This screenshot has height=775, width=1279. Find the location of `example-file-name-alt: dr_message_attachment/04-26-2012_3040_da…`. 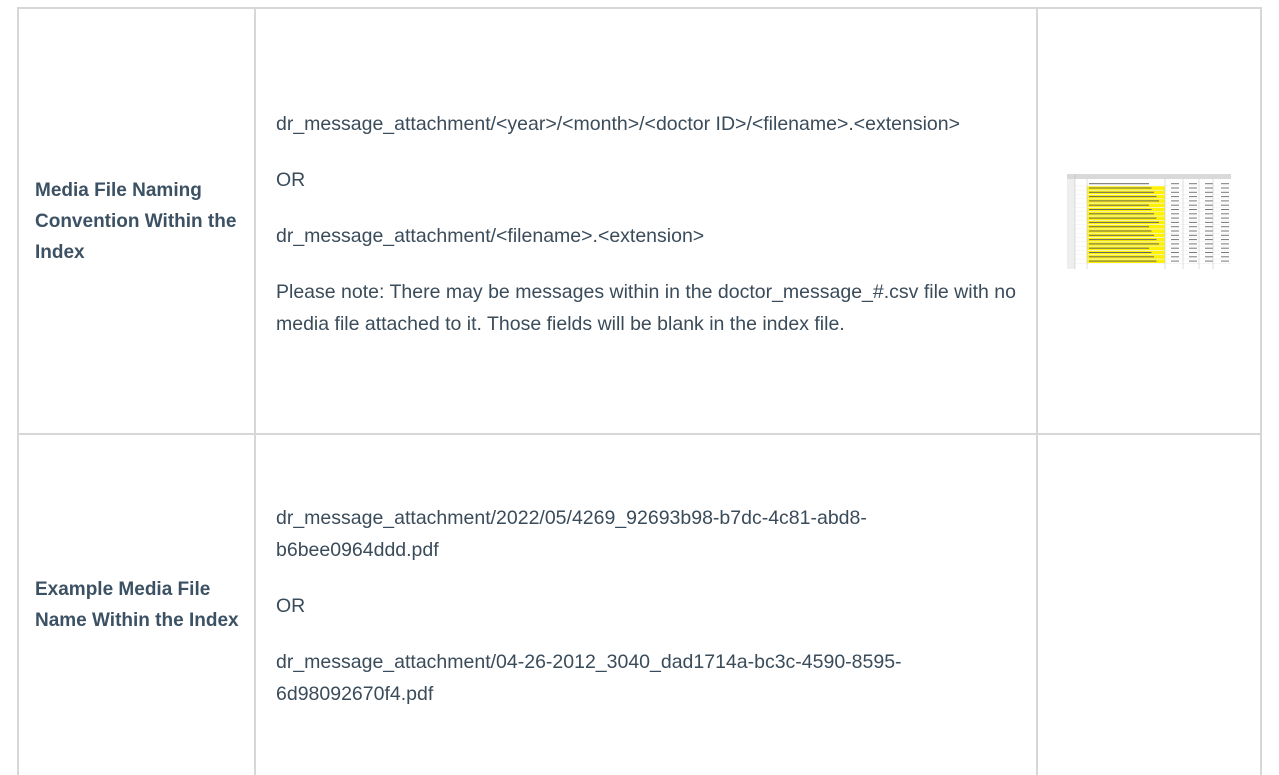

example-file-name-alt: dr_message_attachment/04-26-2012_3040_da… is located at coordinates (589, 678).